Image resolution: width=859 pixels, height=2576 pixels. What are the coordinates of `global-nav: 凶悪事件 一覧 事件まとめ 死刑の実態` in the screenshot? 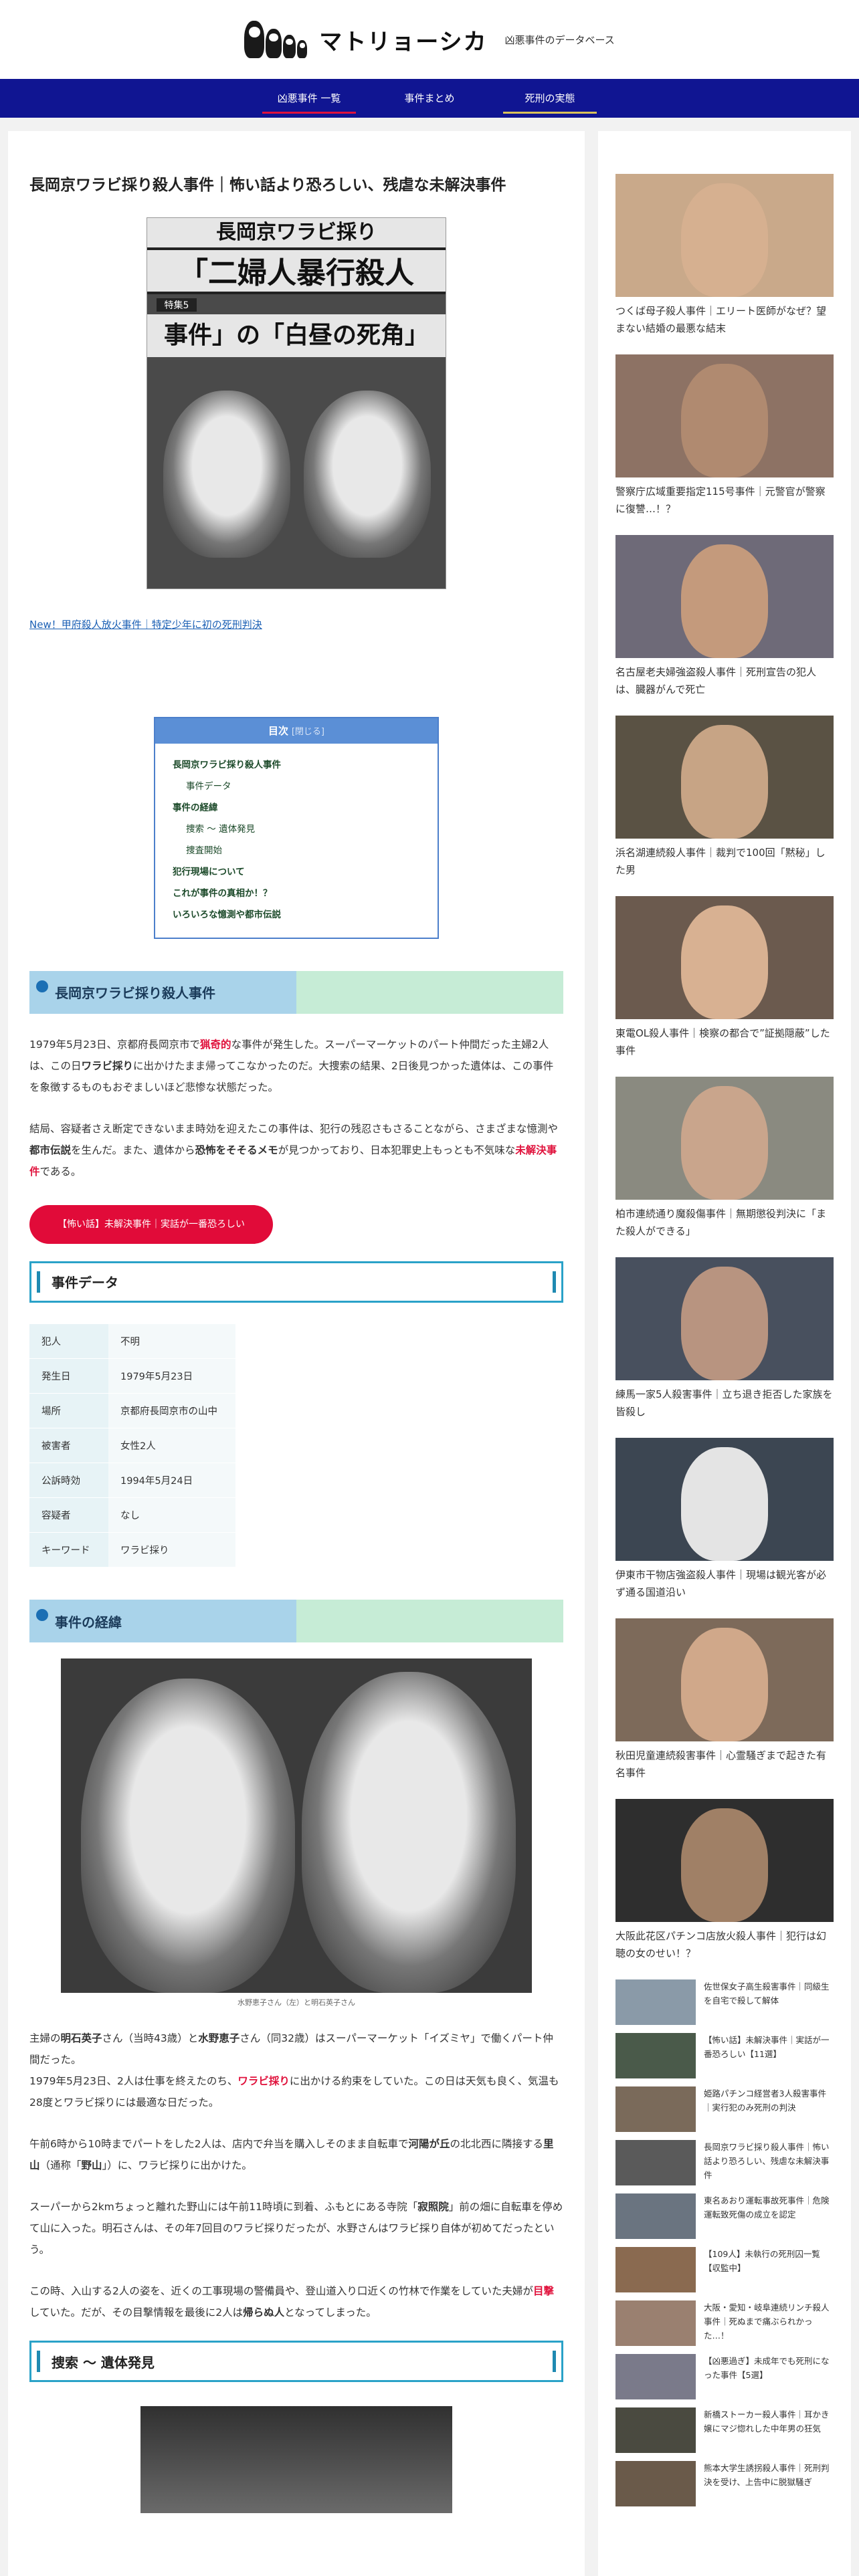 It's located at (429, 99).